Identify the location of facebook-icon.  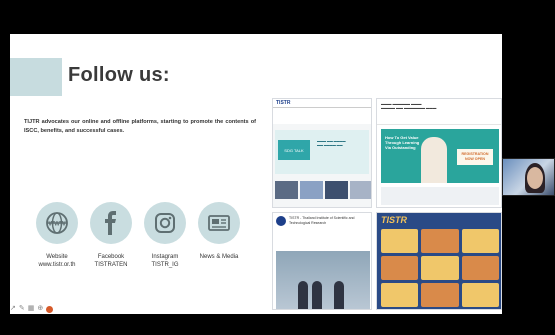
(111, 223).